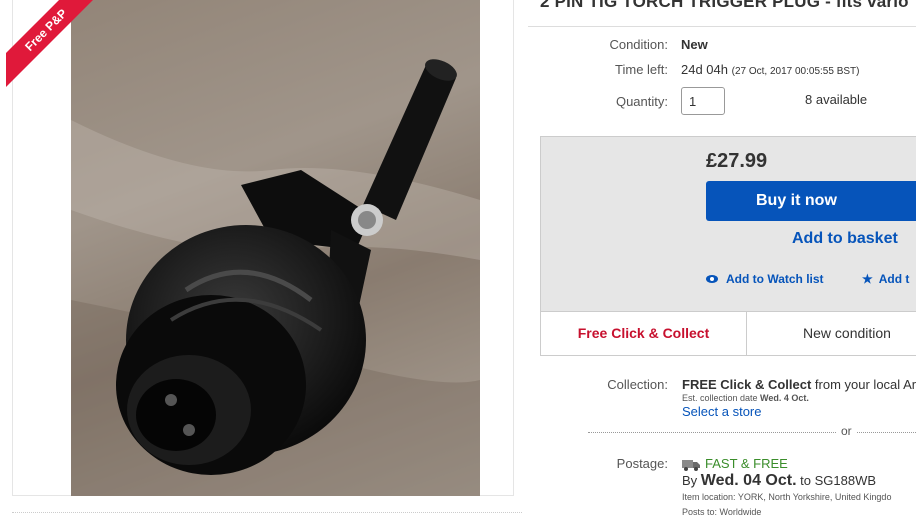  I want to click on free-postage-badge: Free P&P, so click(51, 44).